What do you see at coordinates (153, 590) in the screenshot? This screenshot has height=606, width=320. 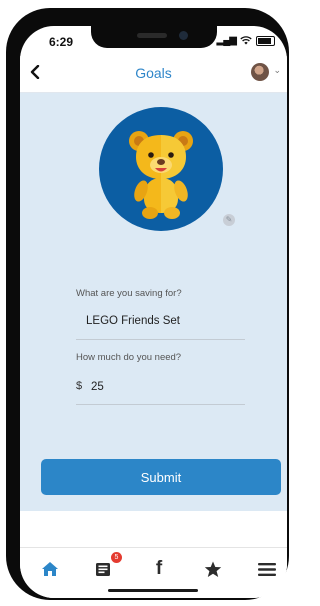 I see `home-indicator` at bounding box center [153, 590].